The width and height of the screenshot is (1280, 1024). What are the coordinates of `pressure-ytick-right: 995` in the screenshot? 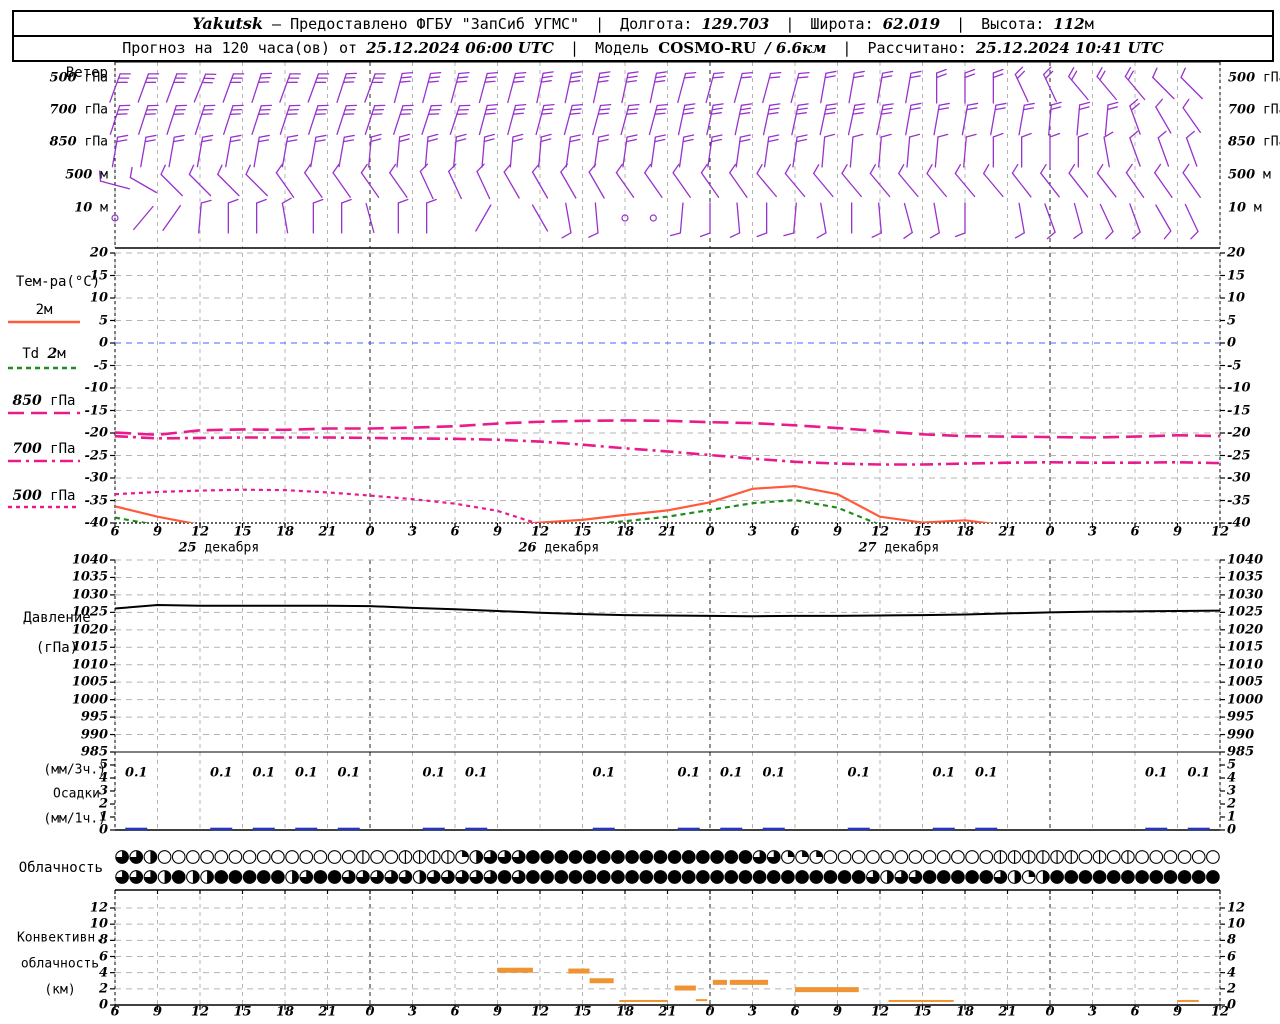 It's located at (1241, 717).